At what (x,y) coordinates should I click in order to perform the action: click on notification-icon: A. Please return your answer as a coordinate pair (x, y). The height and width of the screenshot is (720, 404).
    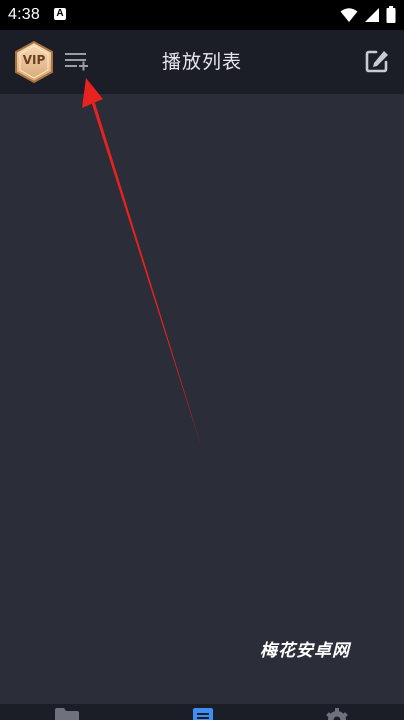
    Looking at the image, I should click on (60, 14).